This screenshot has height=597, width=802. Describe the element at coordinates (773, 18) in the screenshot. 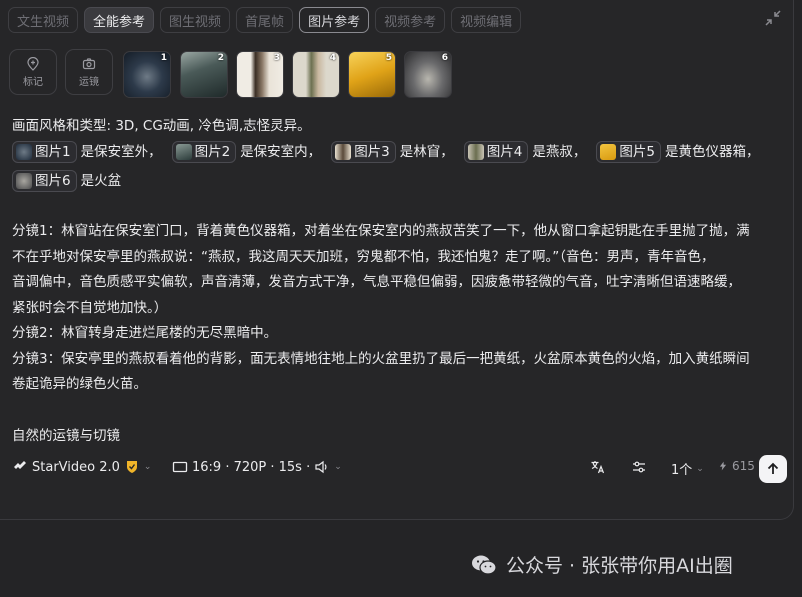

I see `collapse-icon` at that location.